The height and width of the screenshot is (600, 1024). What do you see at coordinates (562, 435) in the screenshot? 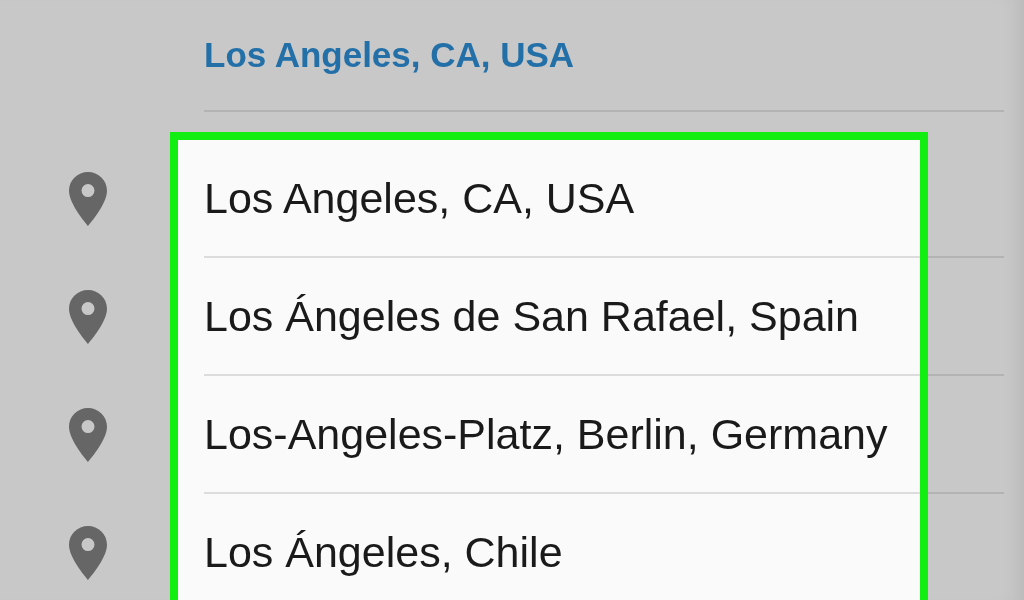
I see `suggestion-item: Los-Angeles-Platz, Berlin, Germany` at bounding box center [562, 435].